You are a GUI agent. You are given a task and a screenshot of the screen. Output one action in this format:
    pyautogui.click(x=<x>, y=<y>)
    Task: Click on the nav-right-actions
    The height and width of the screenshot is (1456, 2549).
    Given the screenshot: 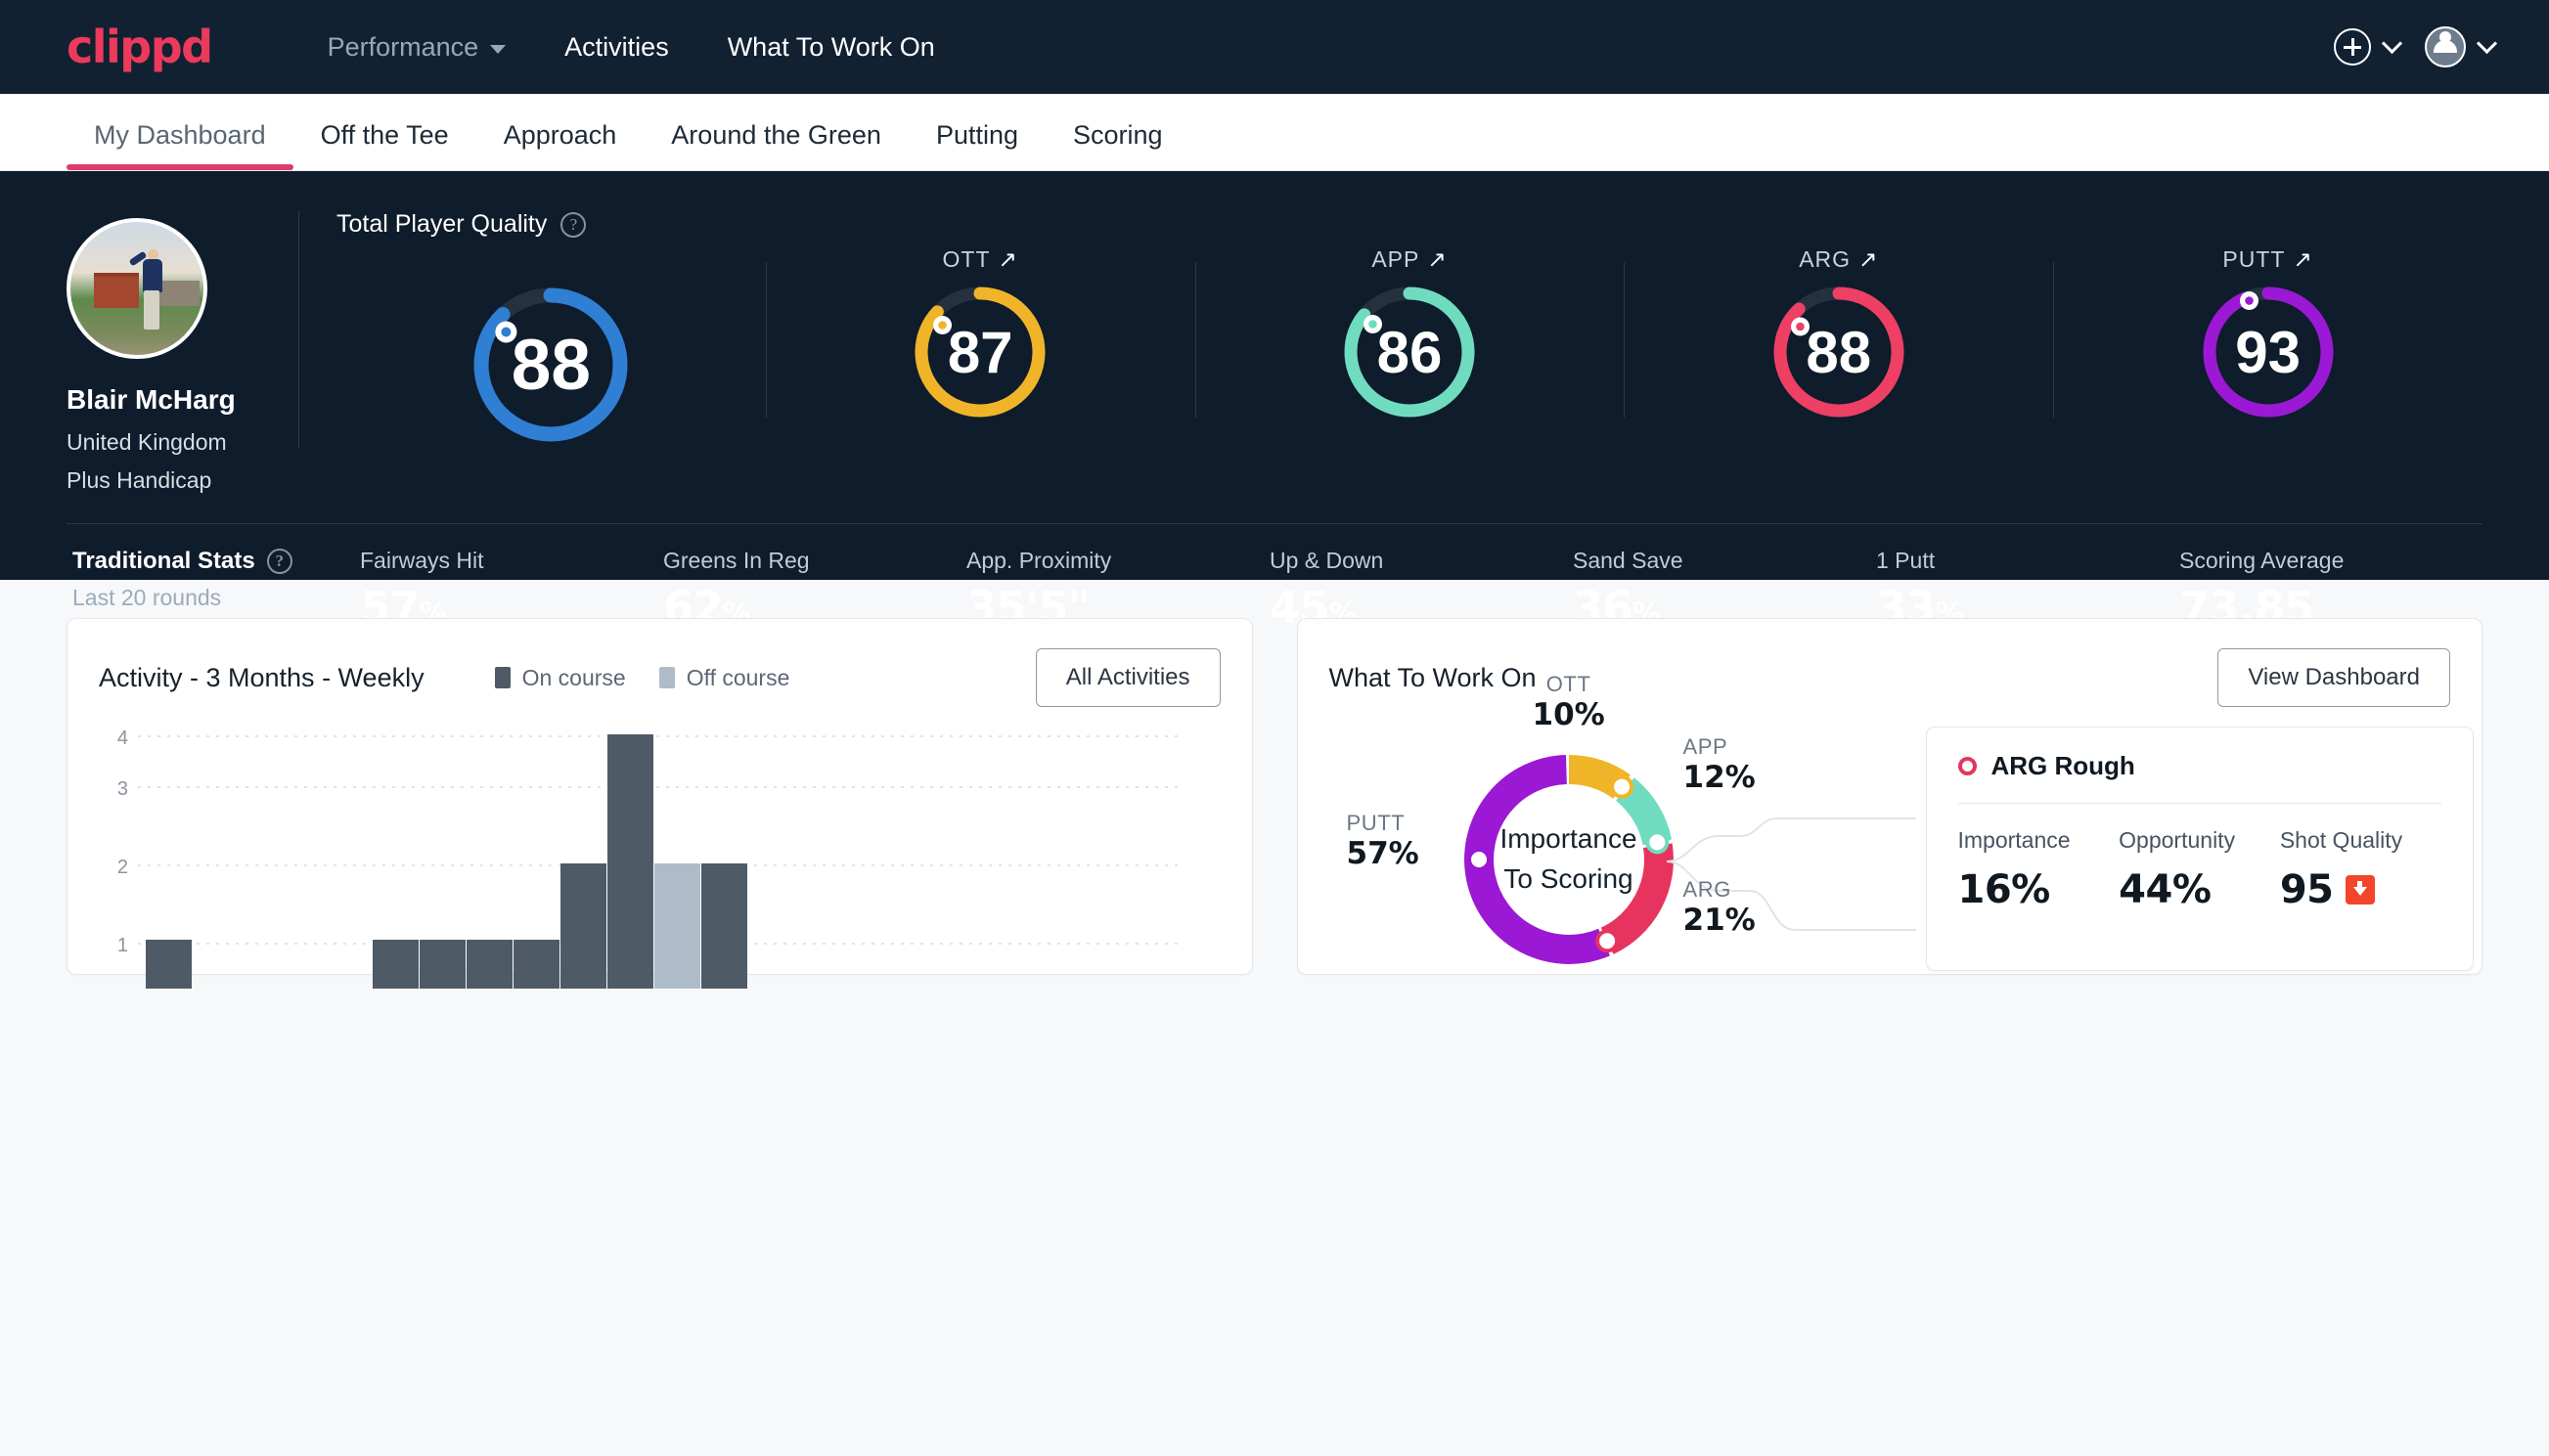 What is the action you would take?
    pyautogui.click(x=2416, y=46)
    